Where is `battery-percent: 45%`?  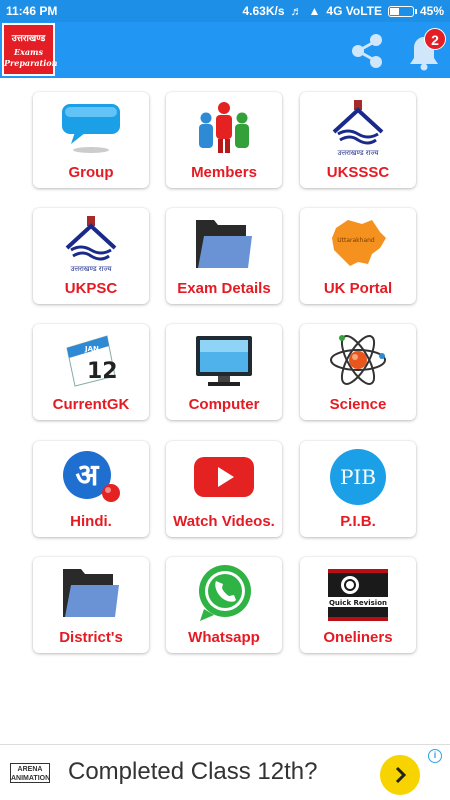
battery-percent: 45% is located at coordinates (431, 11).